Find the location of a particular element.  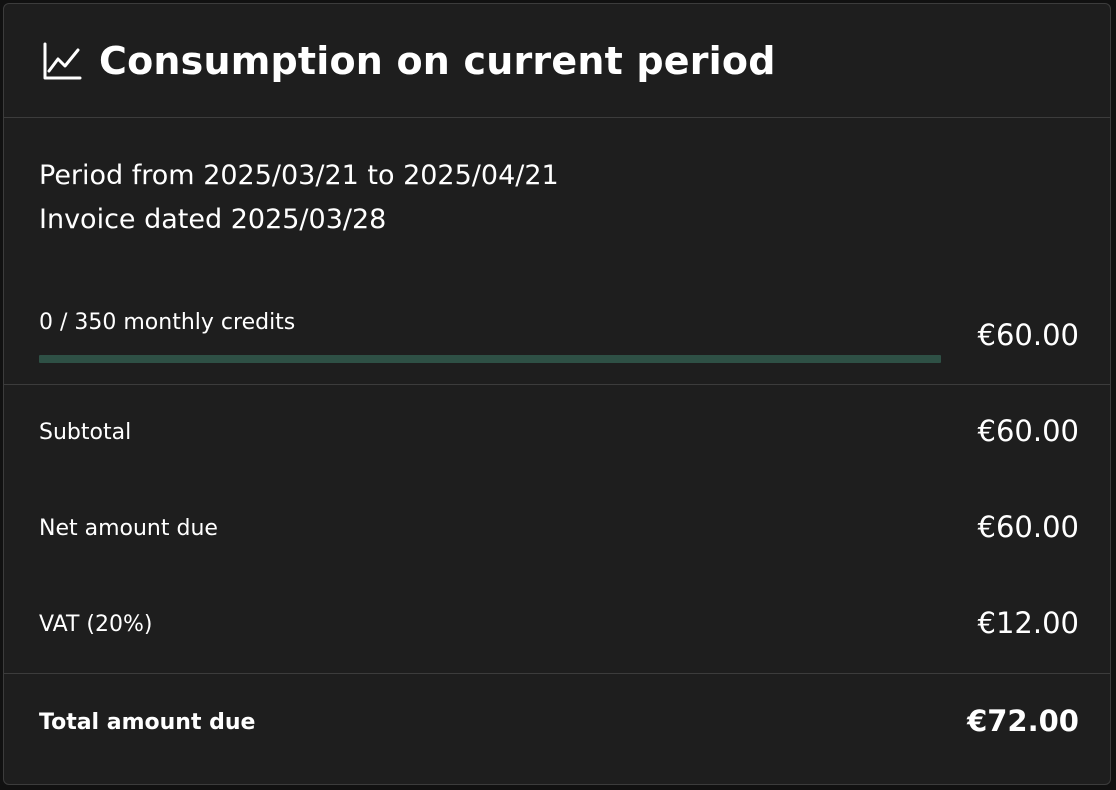

total-divider is located at coordinates (557, 673).